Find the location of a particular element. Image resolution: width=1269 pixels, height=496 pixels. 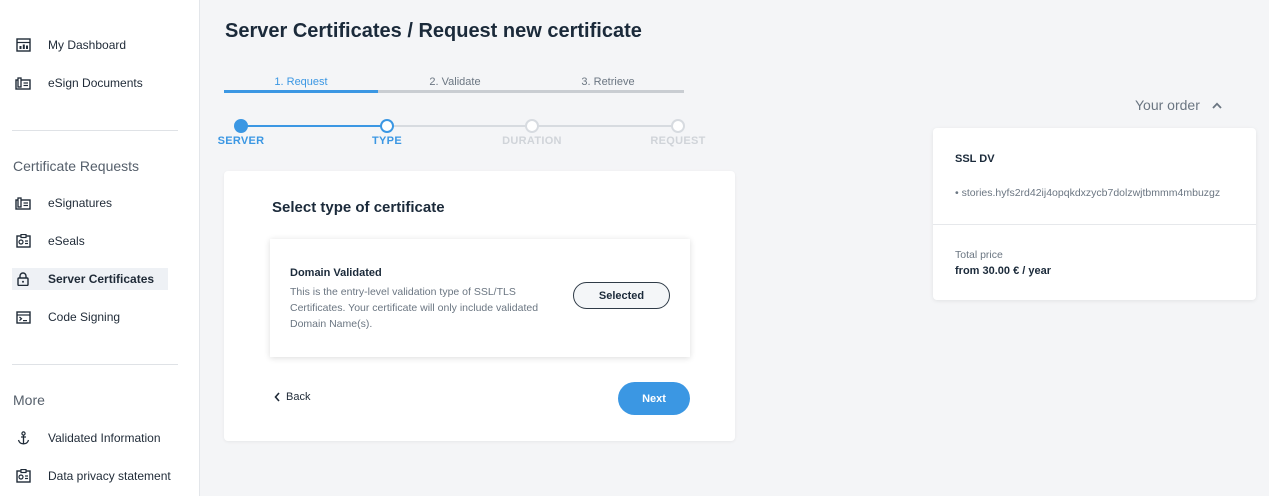

sidebar-item-code-signing: Code Signing is located at coordinates (66, 317).